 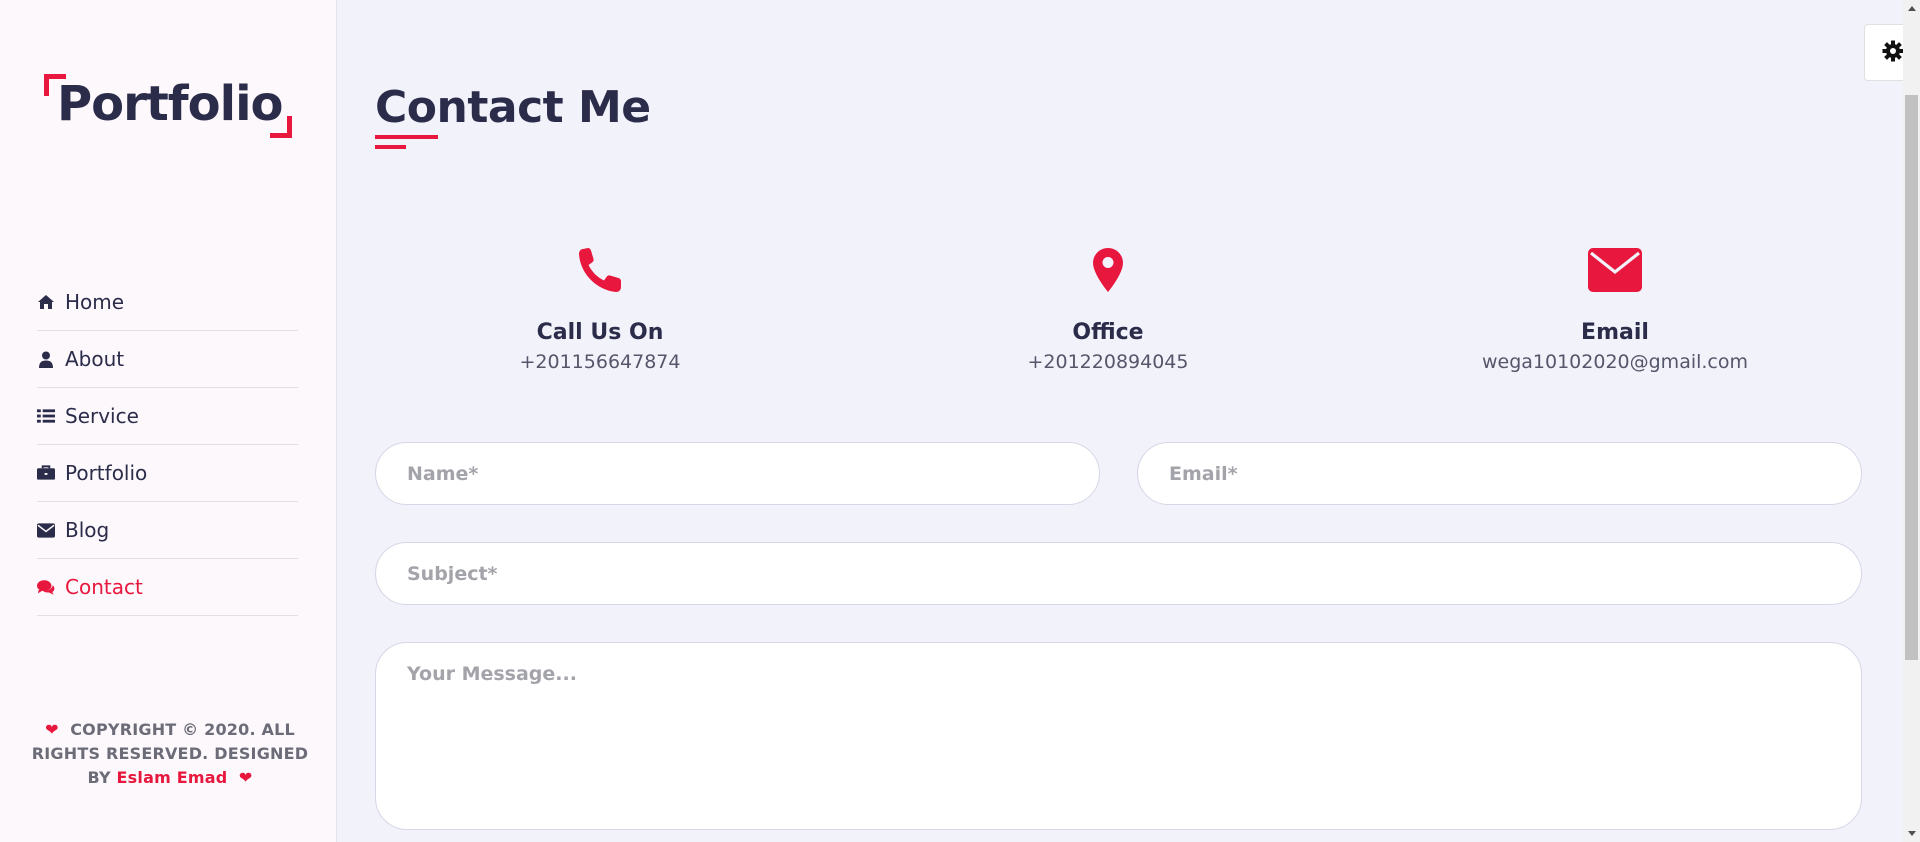 What do you see at coordinates (1911, 833) in the screenshot?
I see `scroll-down-arrow-icon` at bounding box center [1911, 833].